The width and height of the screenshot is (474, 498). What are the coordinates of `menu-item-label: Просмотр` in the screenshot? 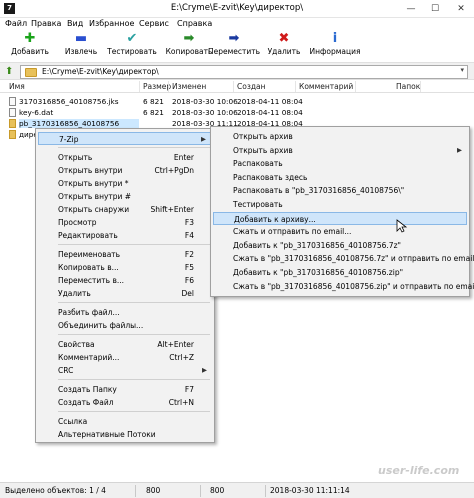 It's located at (77, 222).